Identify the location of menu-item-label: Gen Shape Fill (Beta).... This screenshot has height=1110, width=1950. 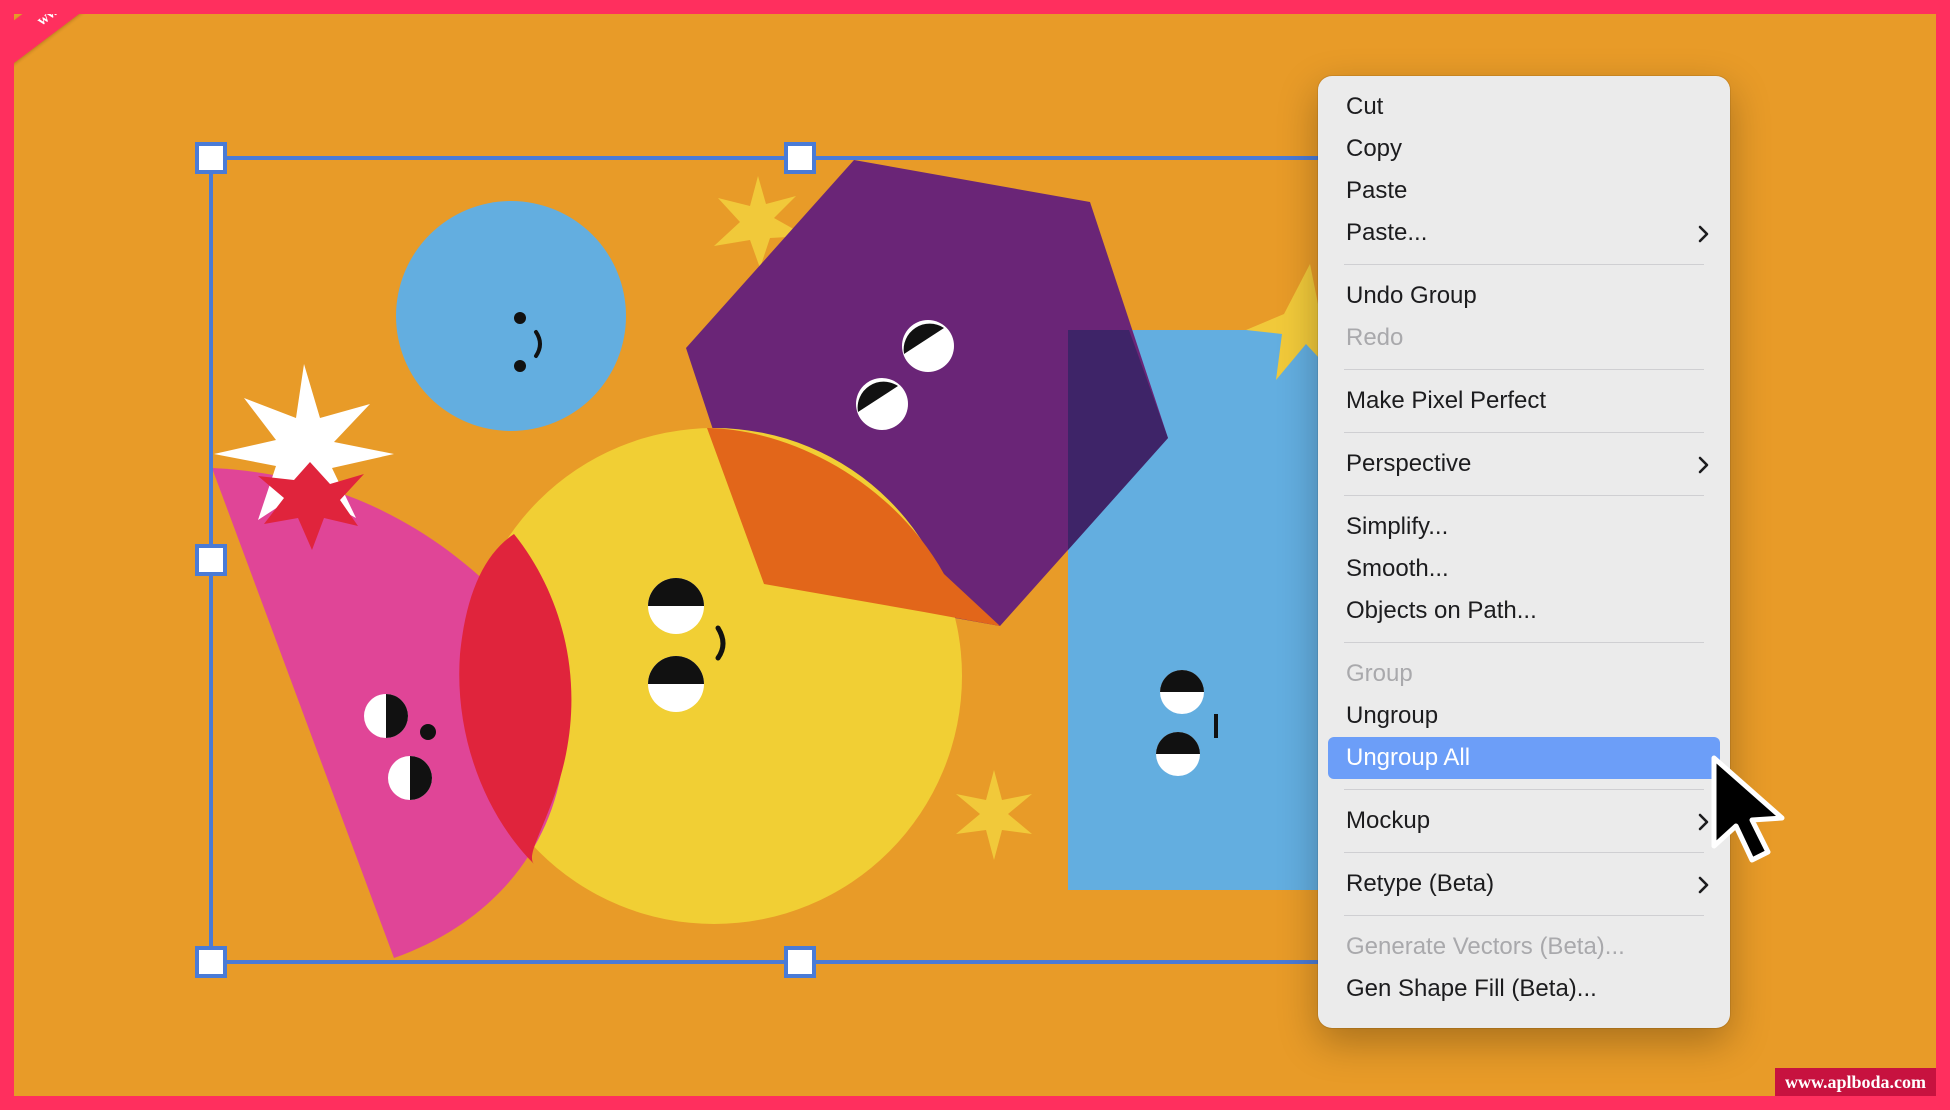
(1471, 988).